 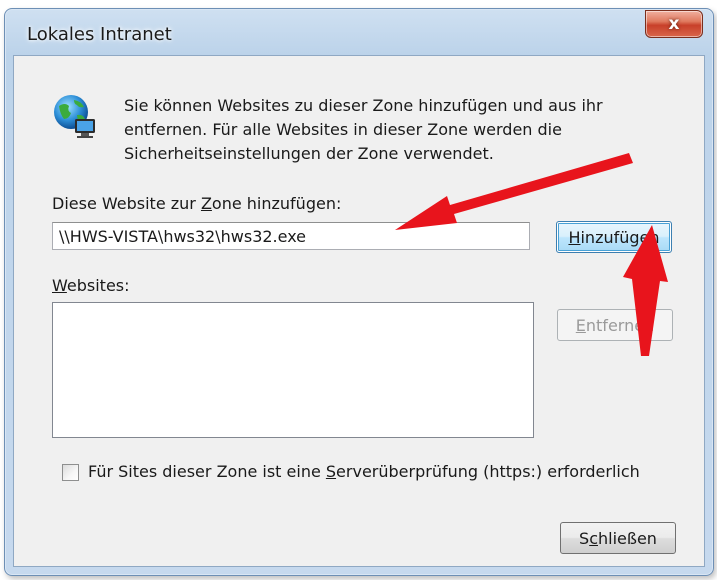 What do you see at coordinates (359, 32) in the screenshot?
I see `title-bar: Lokales Intranet x` at bounding box center [359, 32].